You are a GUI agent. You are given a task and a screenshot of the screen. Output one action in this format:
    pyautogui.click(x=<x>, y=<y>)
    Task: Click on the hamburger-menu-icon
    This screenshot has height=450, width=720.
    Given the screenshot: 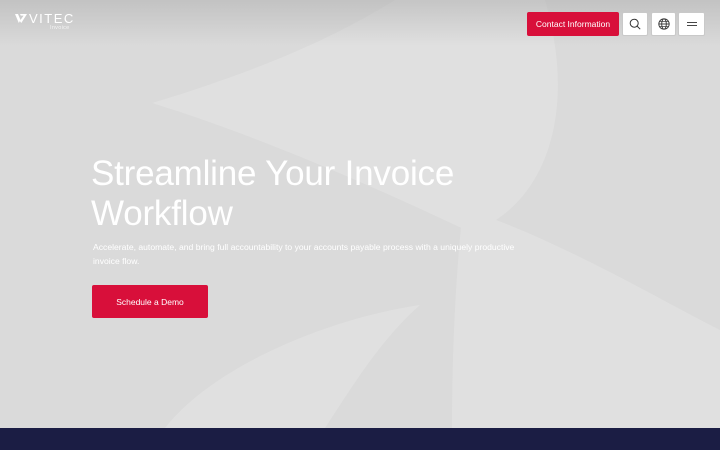 What is the action you would take?
    pyautogui.click(x=691, y=24)
    